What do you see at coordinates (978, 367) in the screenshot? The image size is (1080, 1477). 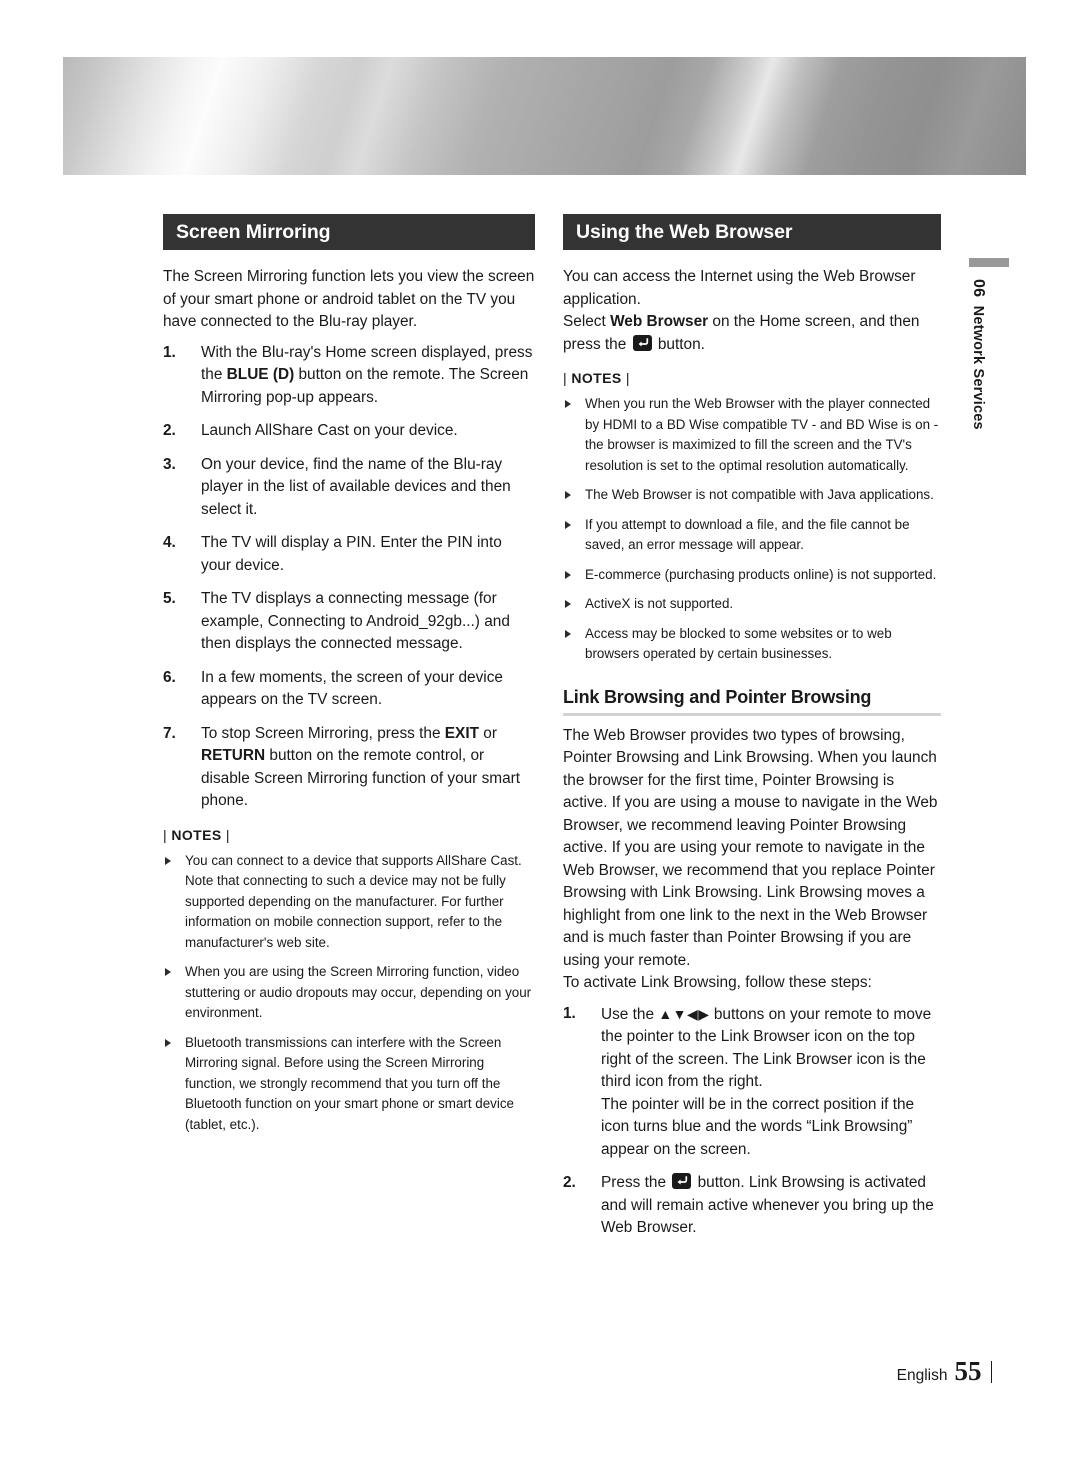 I see `chapter-title: Network Services` at bounding box center [978, 367].